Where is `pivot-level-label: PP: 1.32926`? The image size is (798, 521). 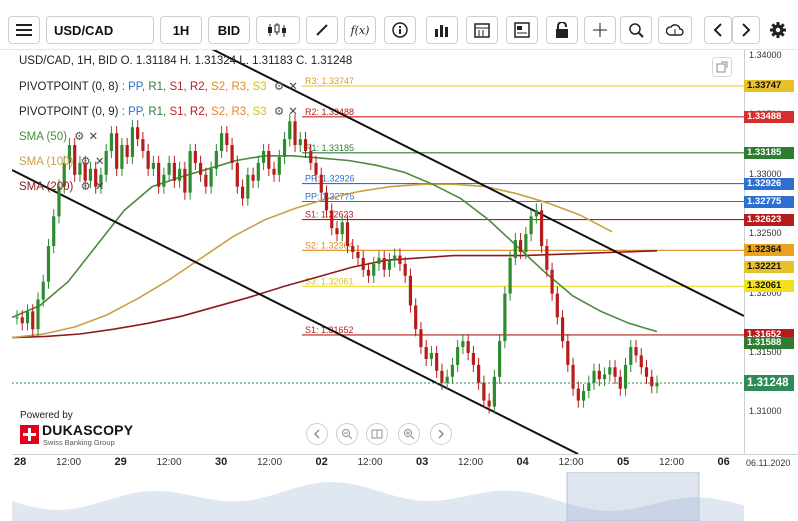 pivot-level-label: PP: 1.32926 is located at coordinates (330, 179).